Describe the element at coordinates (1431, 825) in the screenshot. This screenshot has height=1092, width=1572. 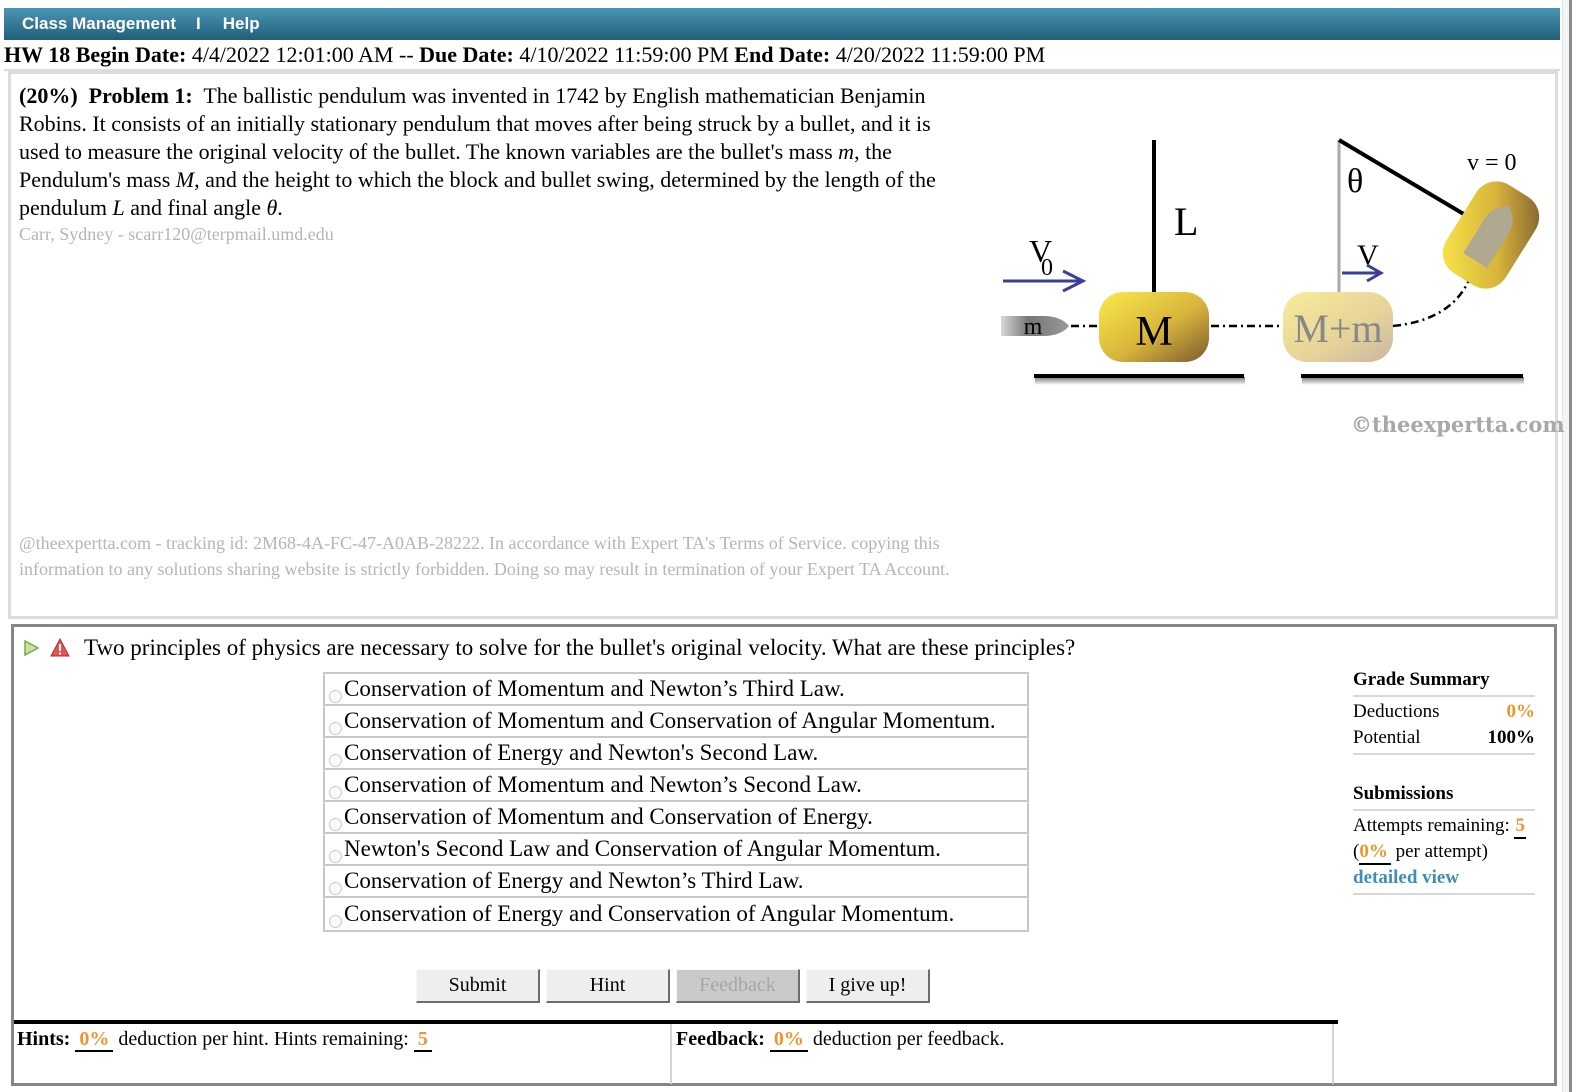
I see `attempts-label: Attempts remaining:` at that location.